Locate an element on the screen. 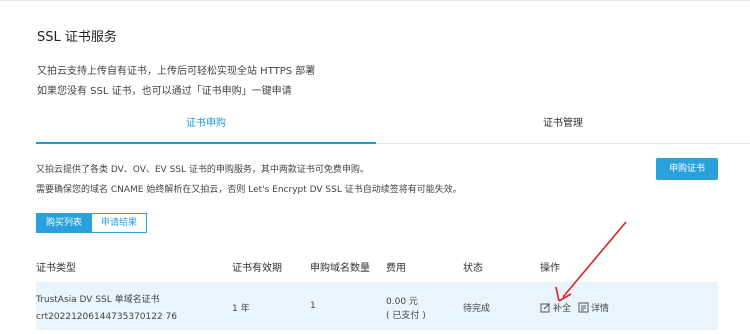 This screenshot has height=334, width=750. validity-cell: 1 年 is located at coordinates (241, 309).